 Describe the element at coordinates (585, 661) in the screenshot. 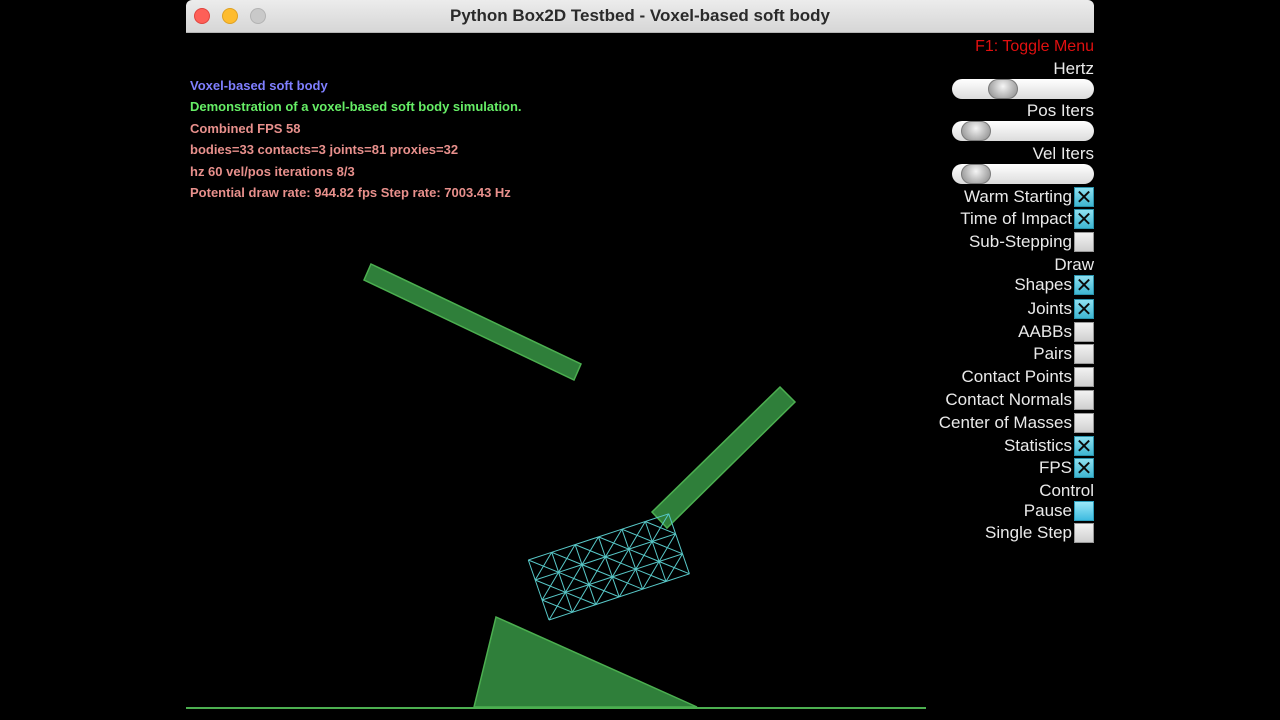

I see `triangle-body` at that location.